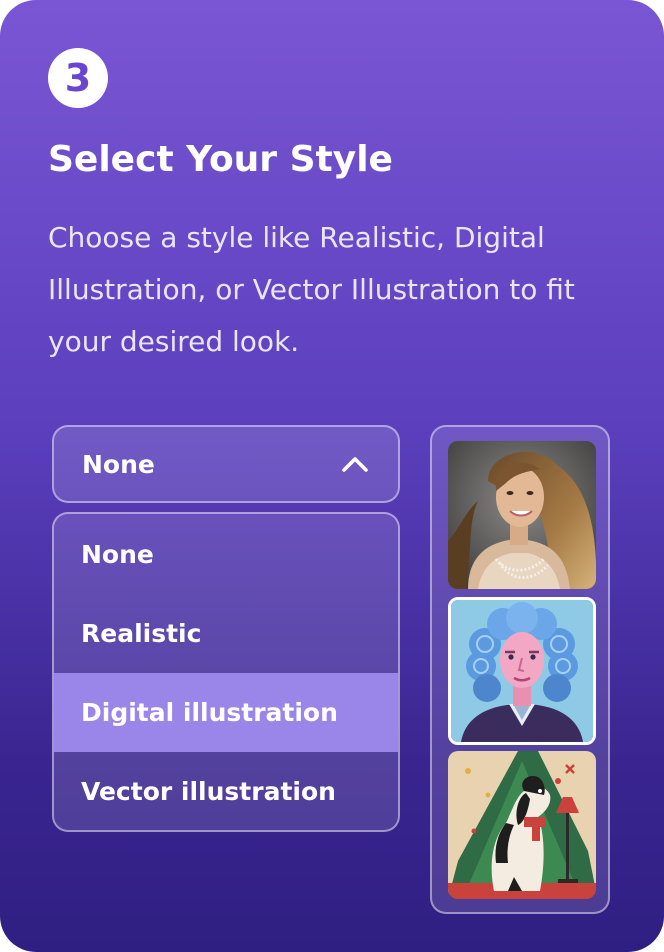 This screenshot has width=664, height=952. I want to click on style-option-label: Vector illustration, so click(208, 791).